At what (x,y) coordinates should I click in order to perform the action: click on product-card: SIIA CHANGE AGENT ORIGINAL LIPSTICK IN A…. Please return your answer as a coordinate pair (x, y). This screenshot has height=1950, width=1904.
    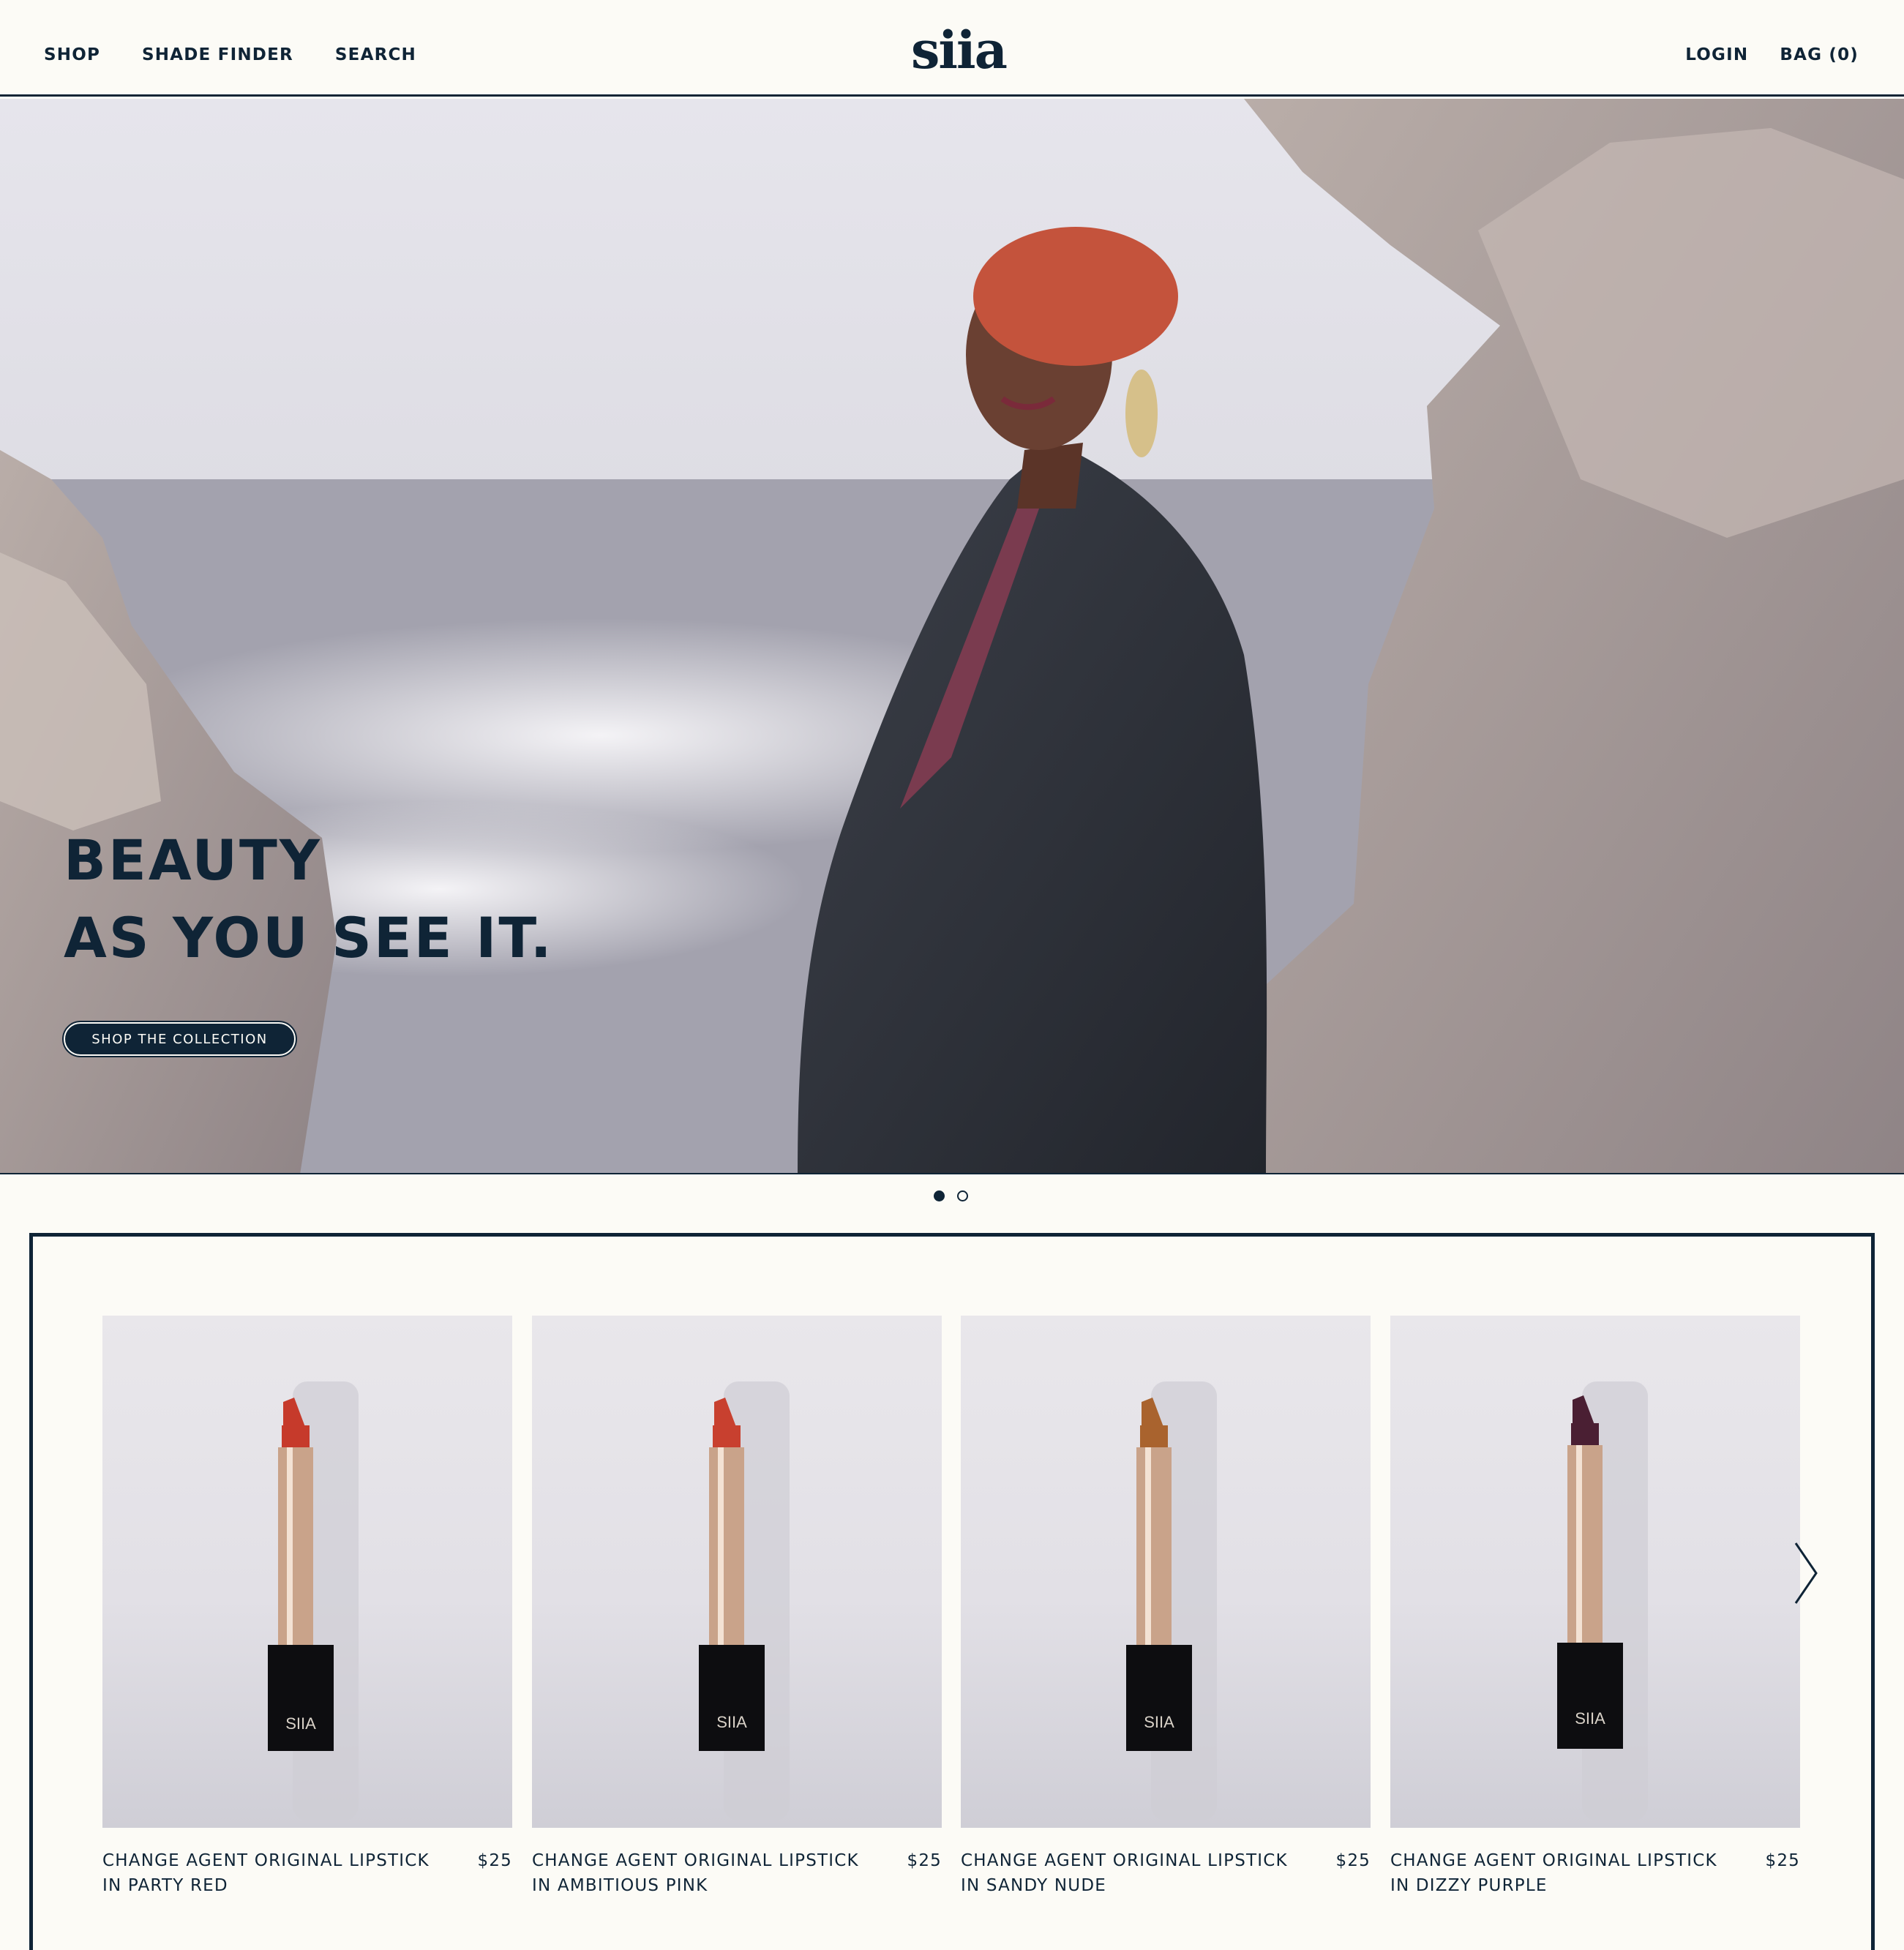
    Looking at the image, I should click on (737, 1608).